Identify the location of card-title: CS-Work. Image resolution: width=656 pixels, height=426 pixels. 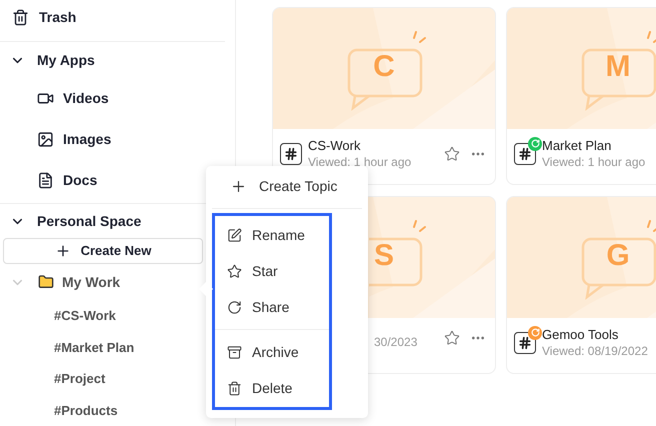
(335, 145).